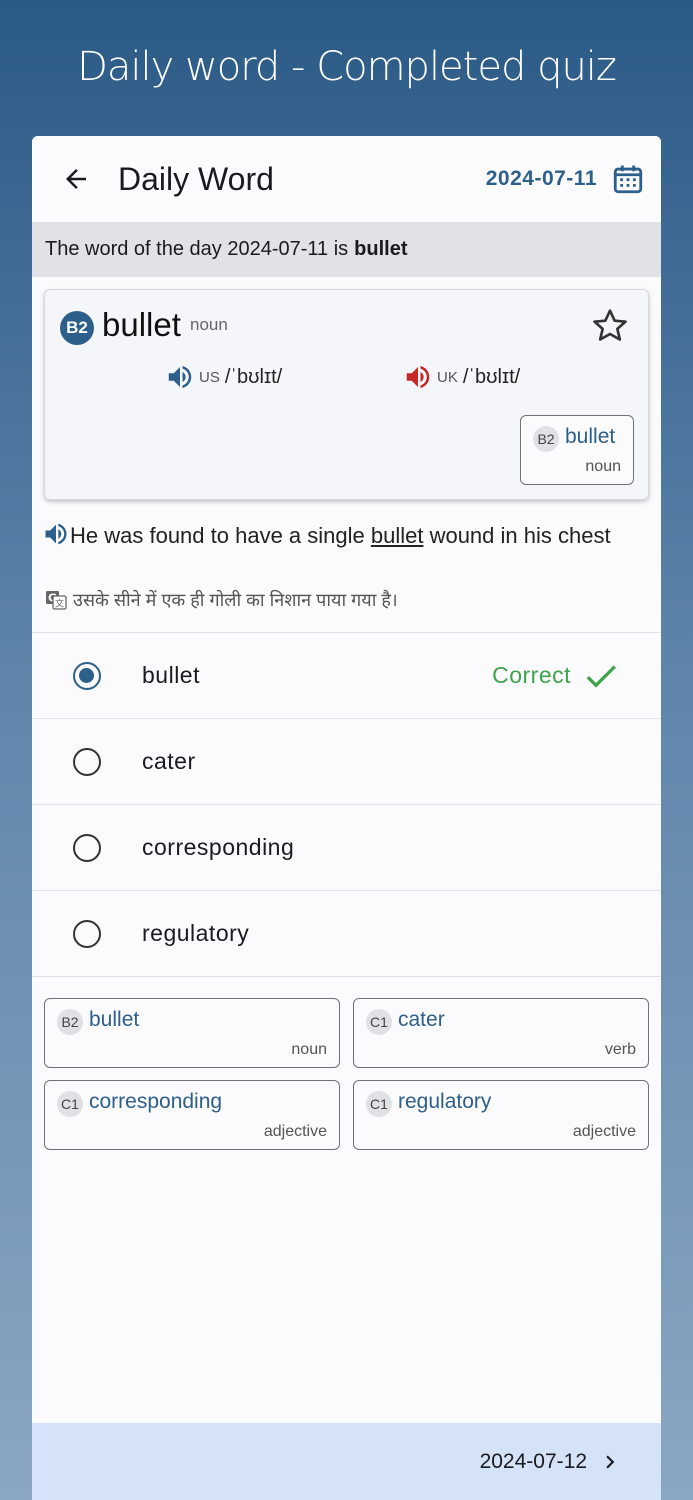 This screenshot has width=693, height=1500. I want to click on radio-button-selected, so click(87, 675).